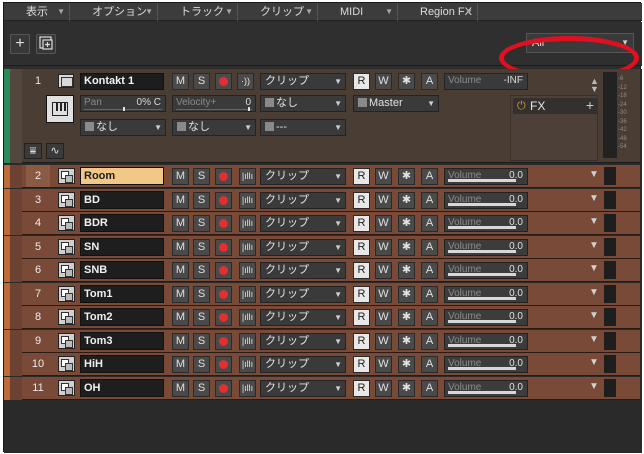 This screenshot has width=644, height=454. I want to click on menu-item-5: Region FX ▼, so click(438, 12).